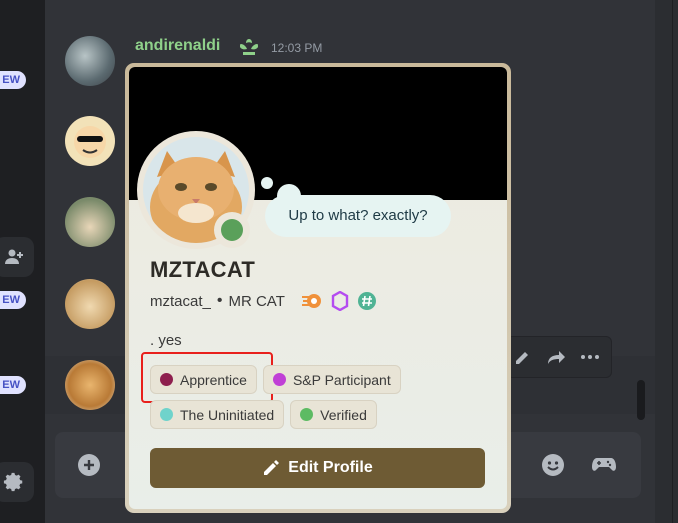 This screenshot has width=678, height=523. I want to click on message-actions-bar, so click(559, 357).